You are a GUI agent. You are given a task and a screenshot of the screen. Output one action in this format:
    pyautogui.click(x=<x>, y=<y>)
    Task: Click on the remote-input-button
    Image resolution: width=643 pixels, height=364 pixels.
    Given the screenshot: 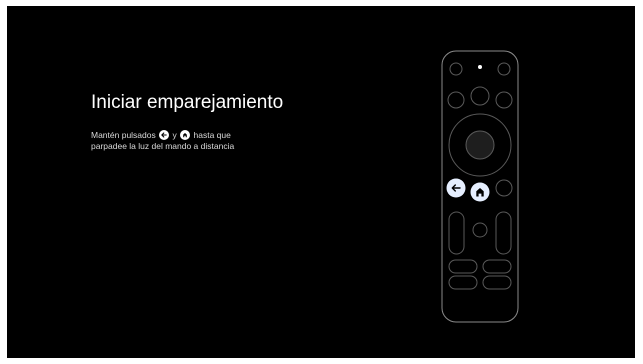 What is the action you would take?
    pyautogui.click(x=504, y=188)
    